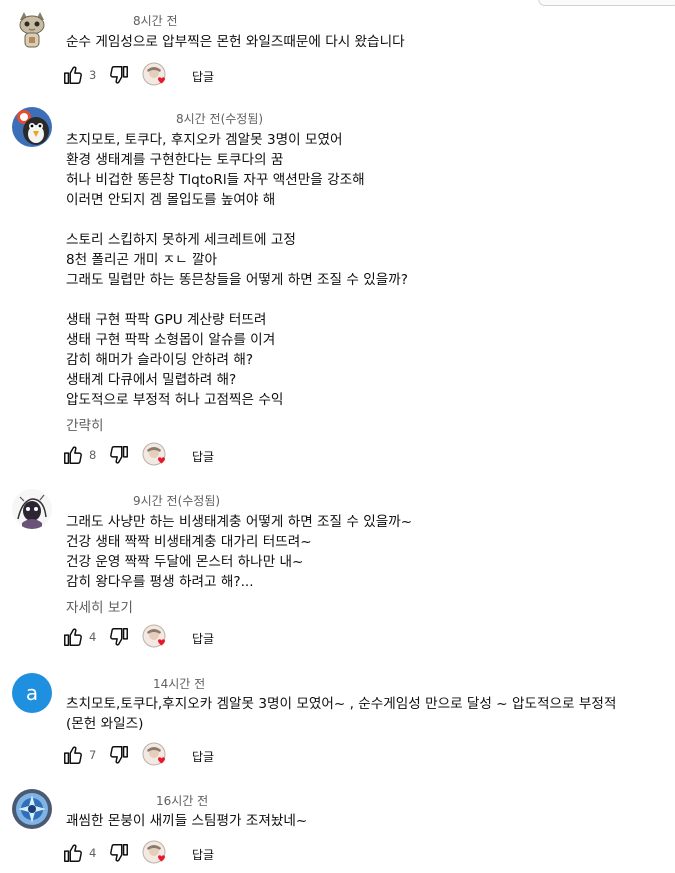 Image resolution: width=675 pixels, height=873 pixels. Describe the element at coordinates (176, 500) in the screenshot. I see `comment-timestamp: 9시간 전(수정됨)` at that location.